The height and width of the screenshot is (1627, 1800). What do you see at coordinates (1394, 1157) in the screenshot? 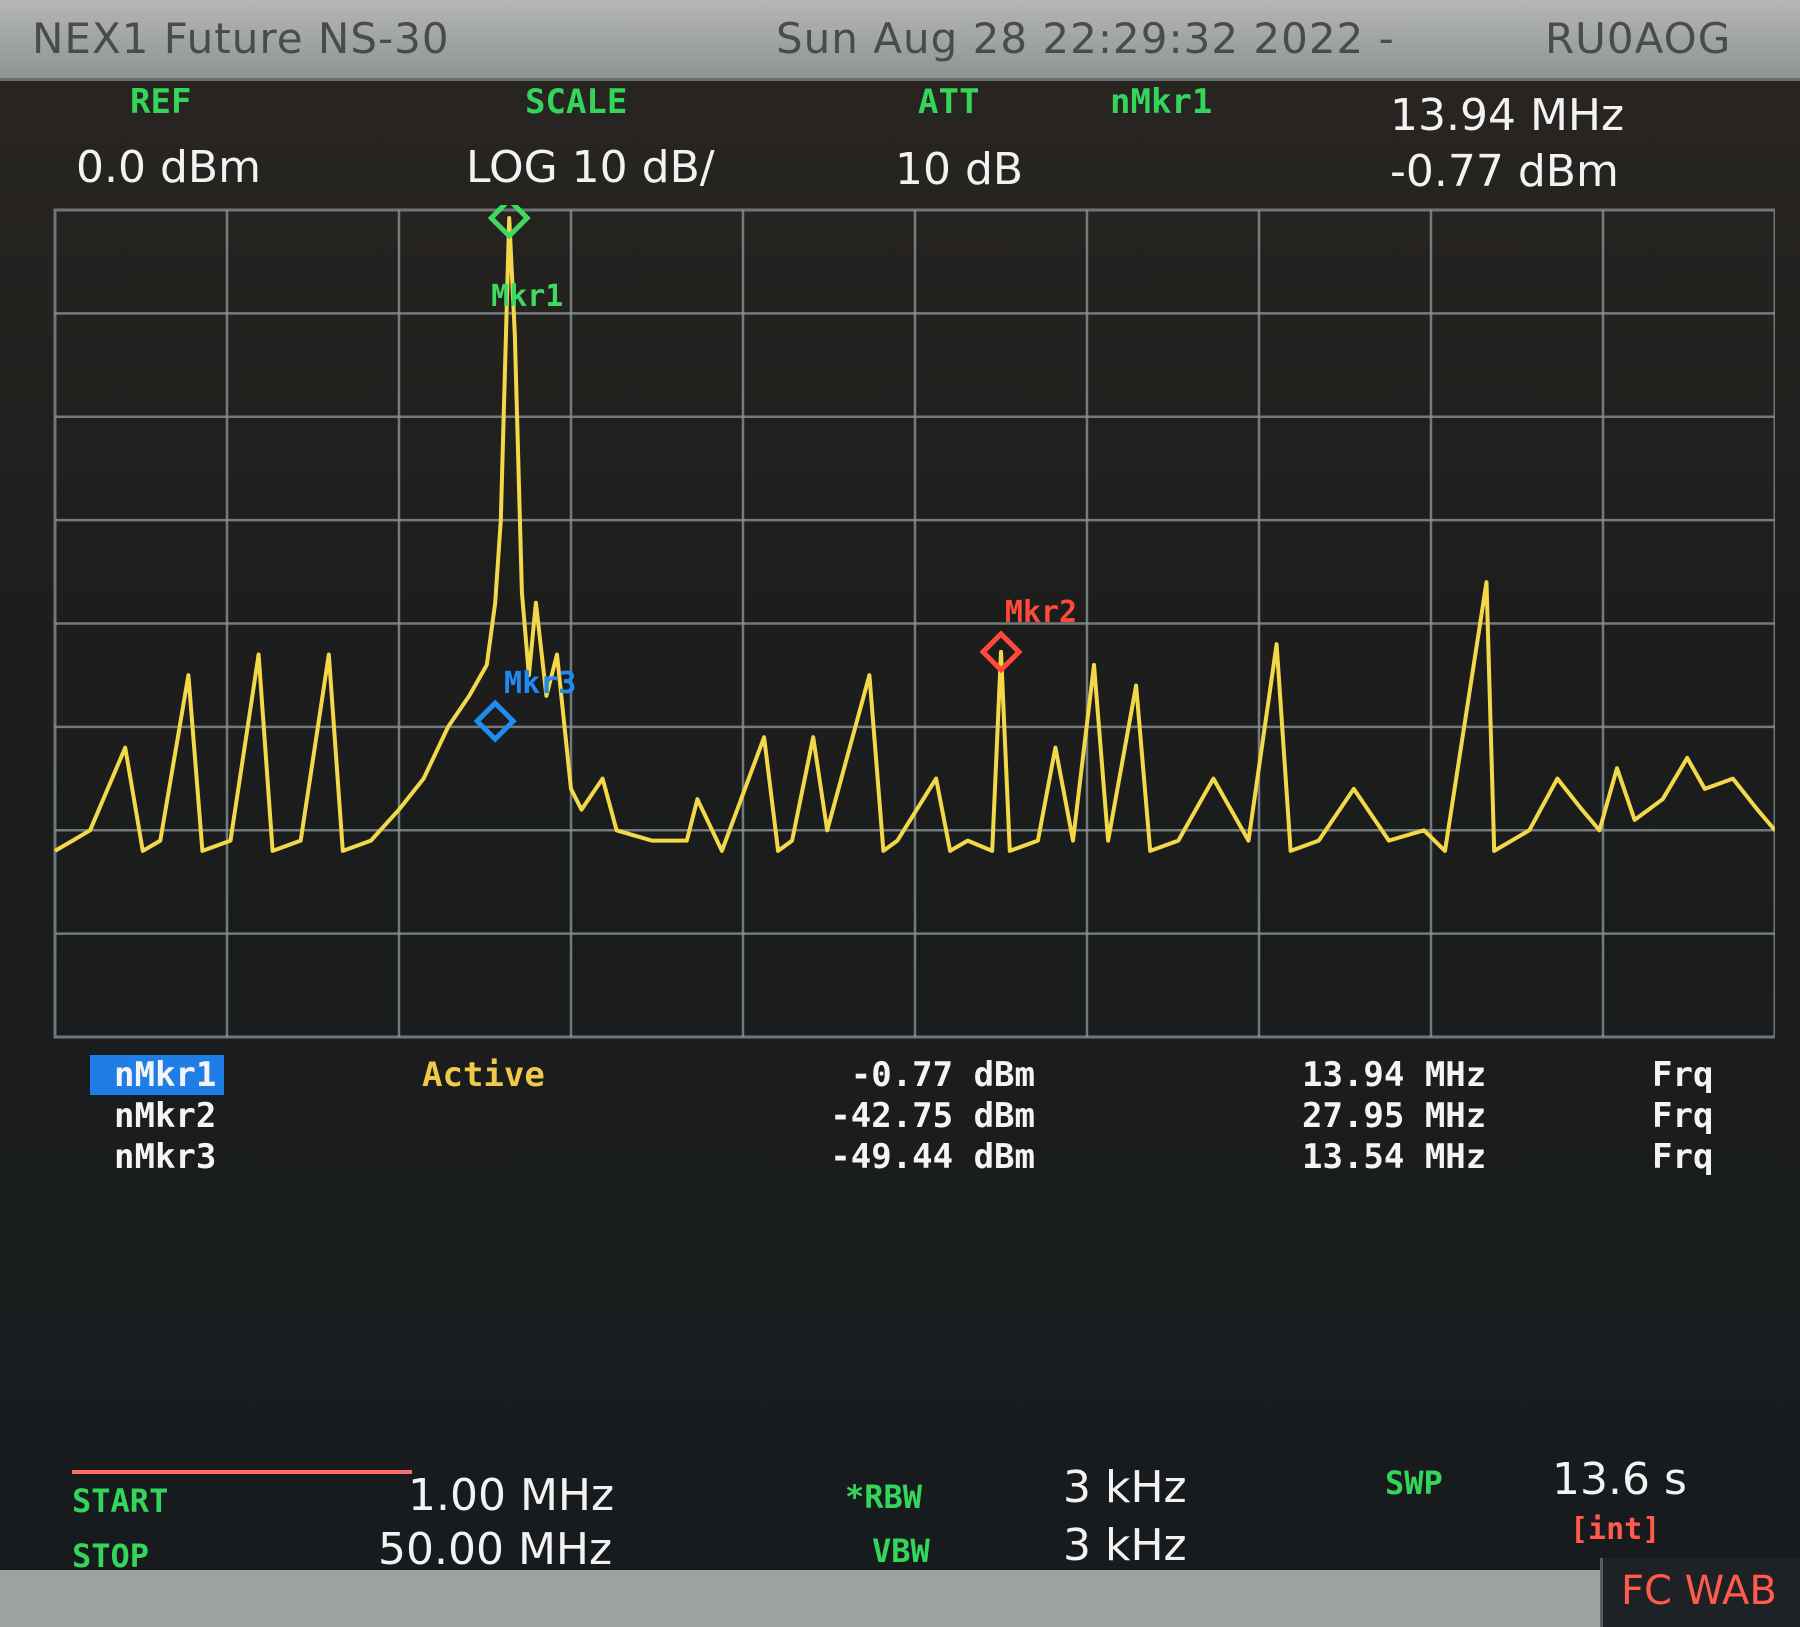
I see `marker-row-freq: 13.54 MHz` at bounding box center [1394, 1157].